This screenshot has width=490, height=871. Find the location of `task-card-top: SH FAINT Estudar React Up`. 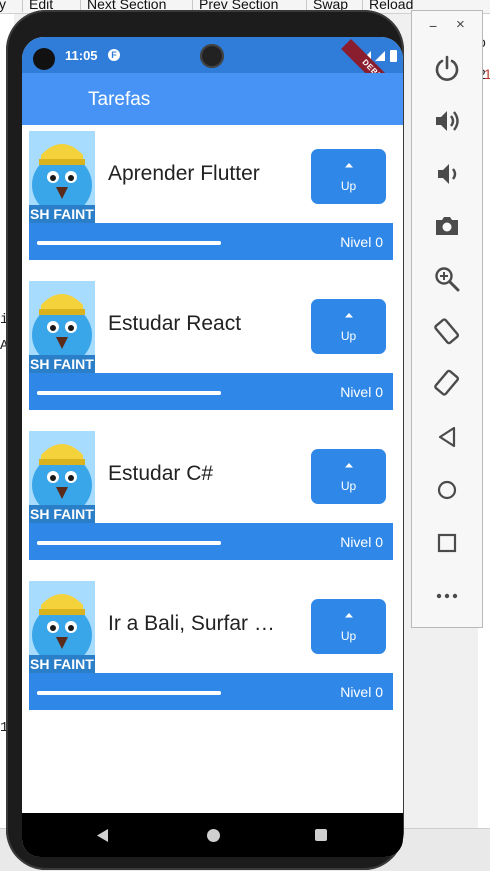

task-card-top: SH FAINT Estudar React Up is located at coordinates (211, 327).